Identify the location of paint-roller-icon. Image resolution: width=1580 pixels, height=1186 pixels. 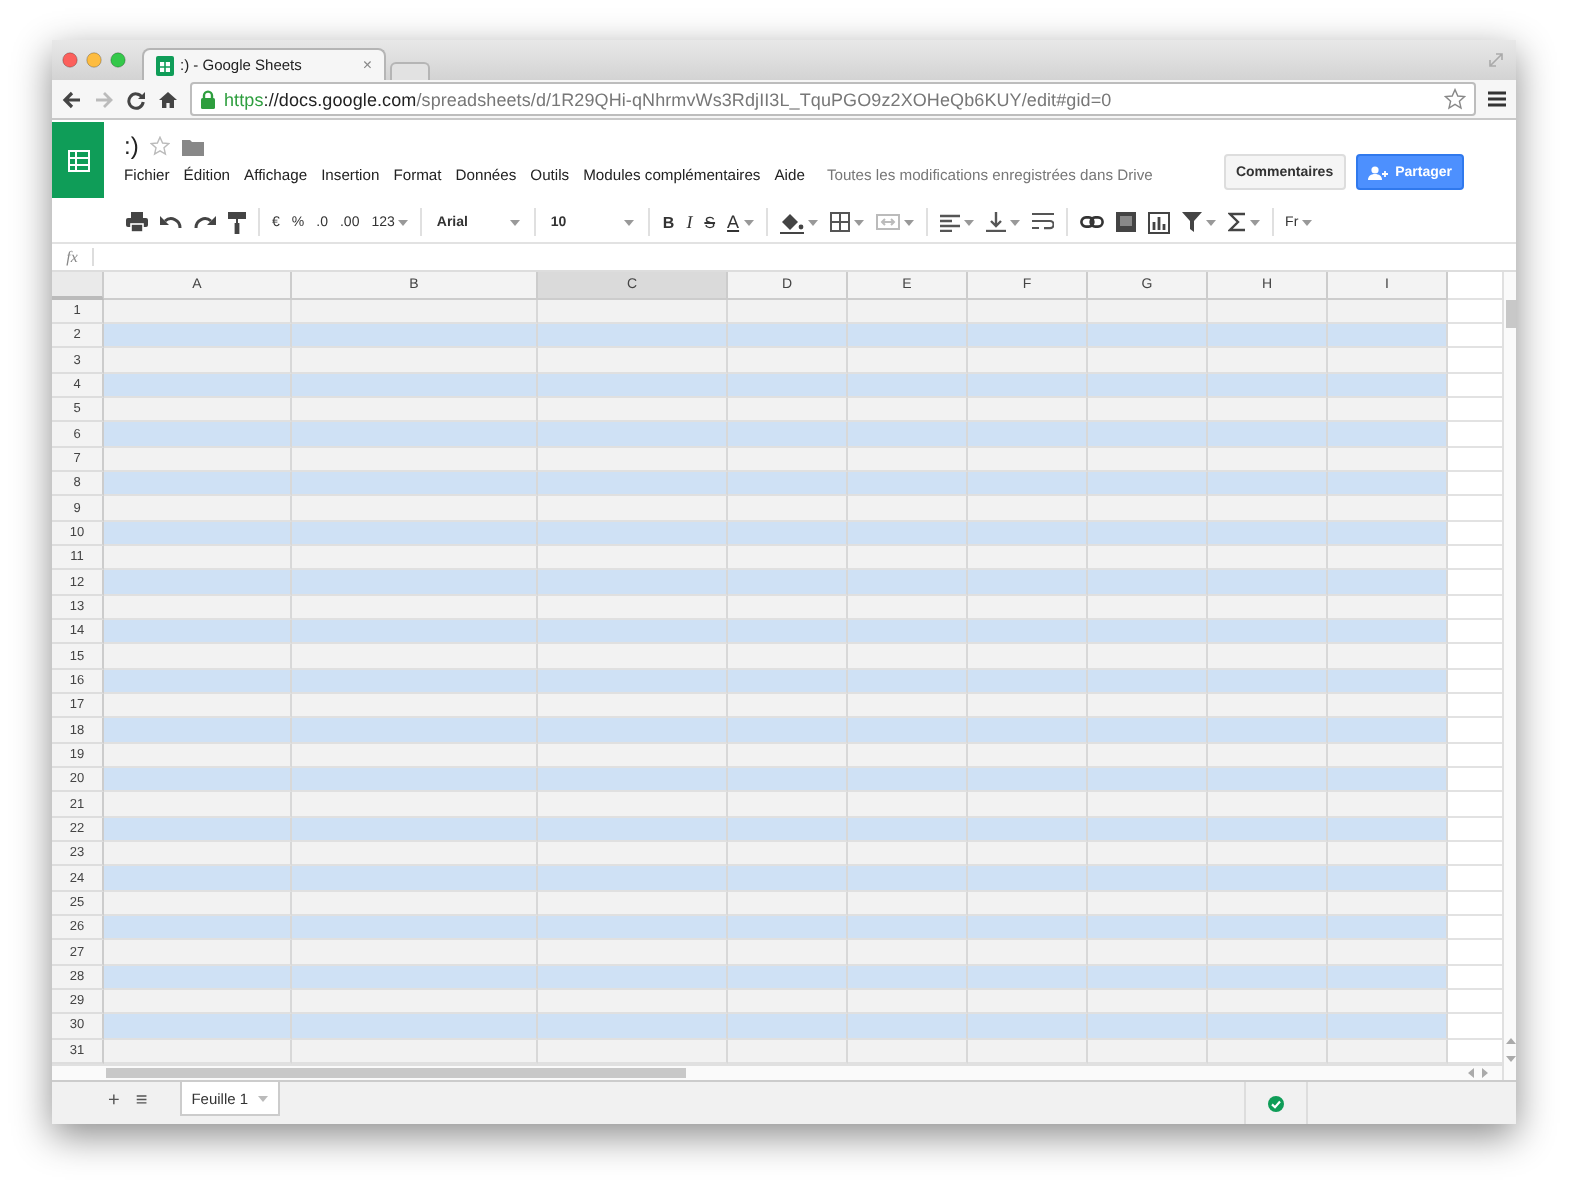
(237, 222).